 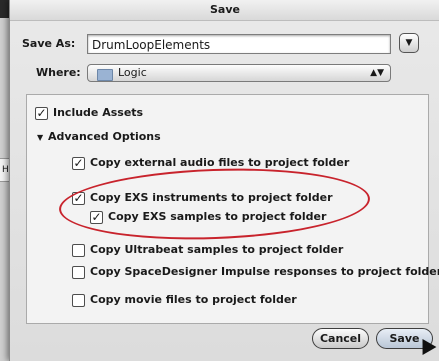 What do you see at coordinates (78, 250) in the screenshot?
I see `copy-ultrabeat-checkbox` at bounding box center [78, 250].